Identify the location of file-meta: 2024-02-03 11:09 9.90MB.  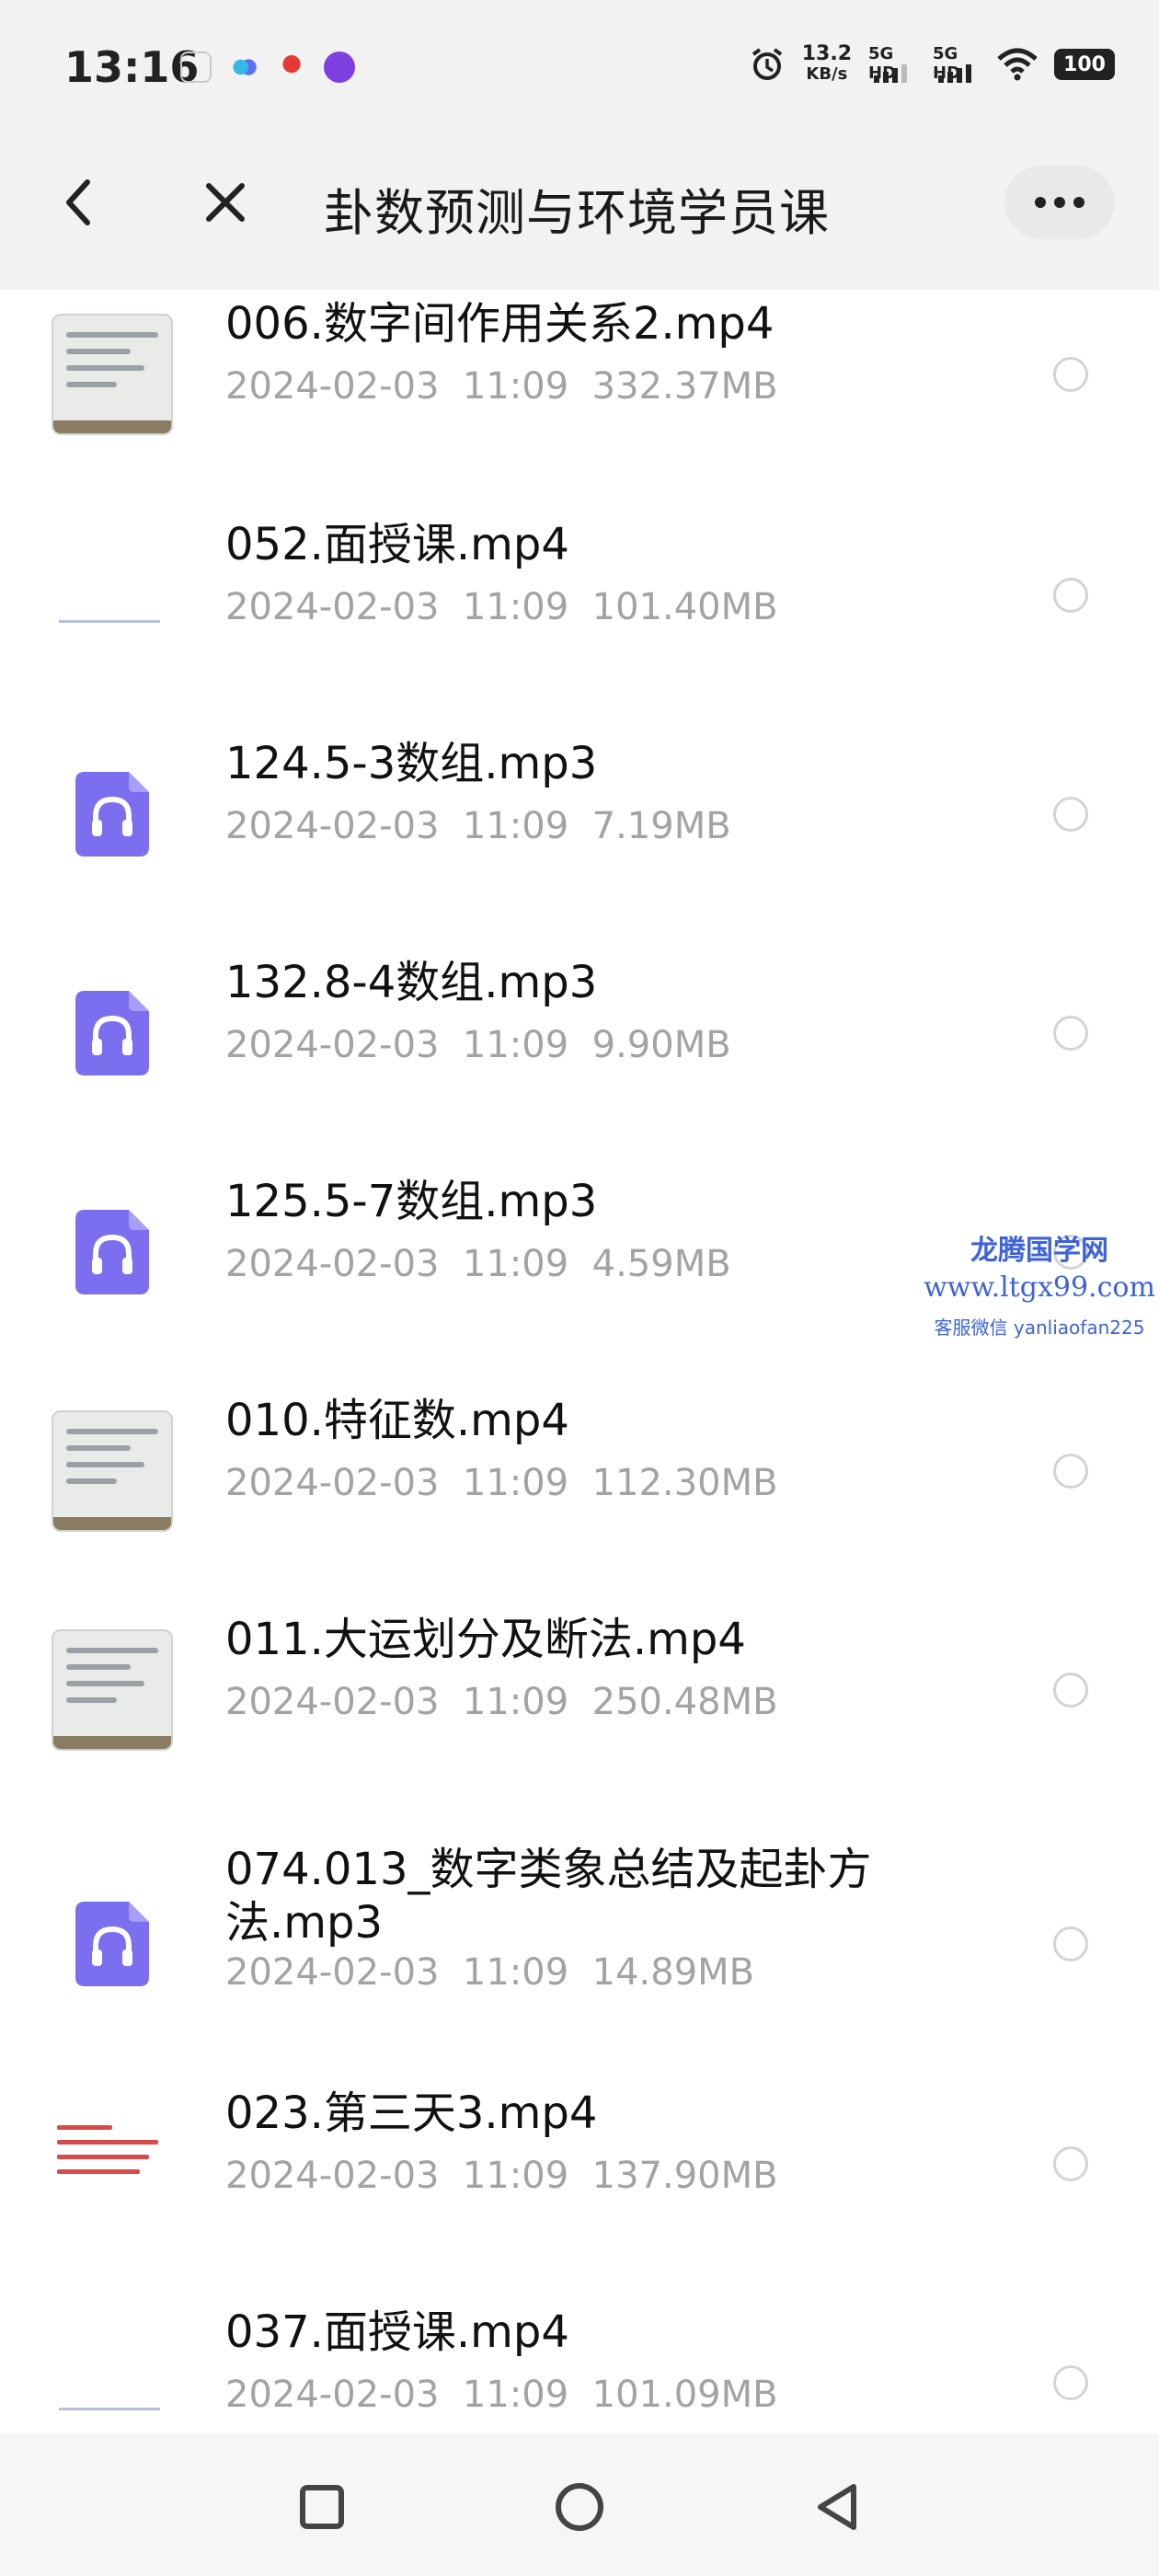
(478, 1045).